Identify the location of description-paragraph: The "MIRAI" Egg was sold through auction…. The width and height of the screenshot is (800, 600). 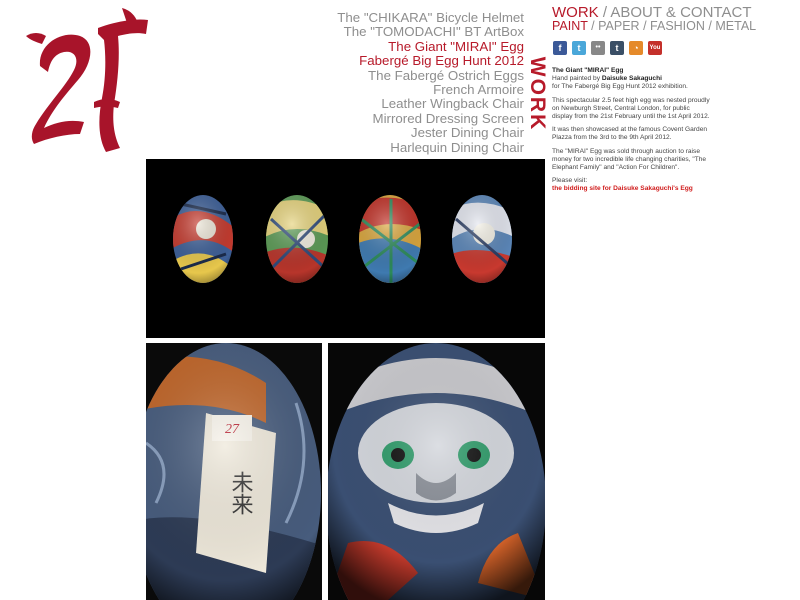
(629, 159).